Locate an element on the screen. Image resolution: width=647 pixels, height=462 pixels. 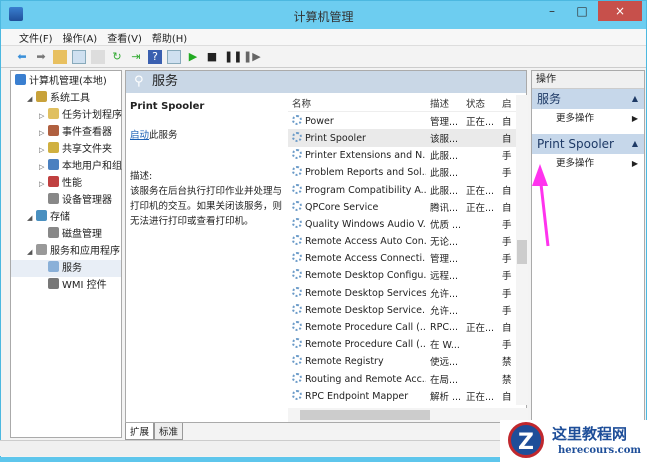
tree-item: WMI 控件 is located at coordinates (66, 285).